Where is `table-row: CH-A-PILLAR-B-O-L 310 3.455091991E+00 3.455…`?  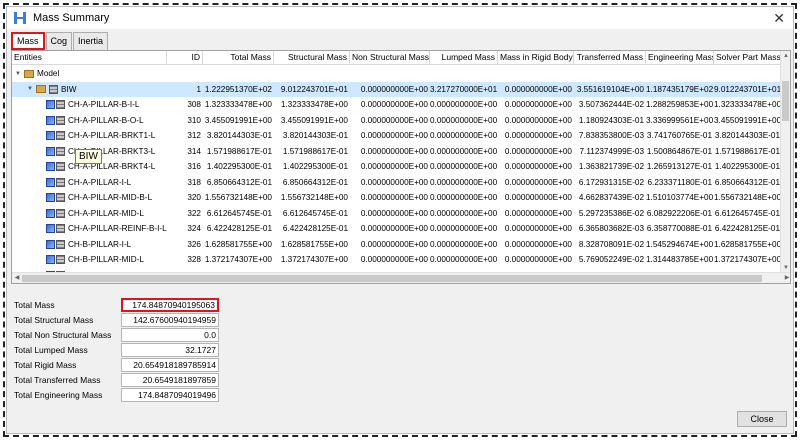
table-row: CH-A-PILLAR-B-O-L 310 3.455091991E+00 3.455… is located at coordinates (397, 121).